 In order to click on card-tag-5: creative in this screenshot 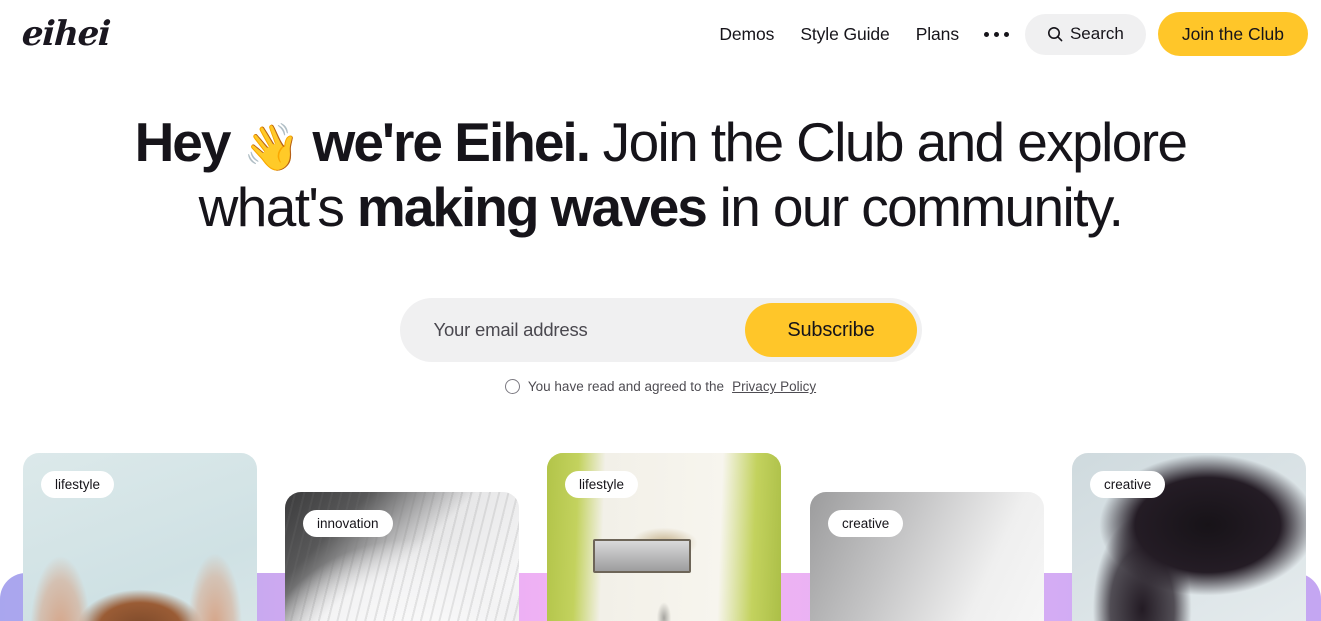, I will do `click(1128, 484)`.